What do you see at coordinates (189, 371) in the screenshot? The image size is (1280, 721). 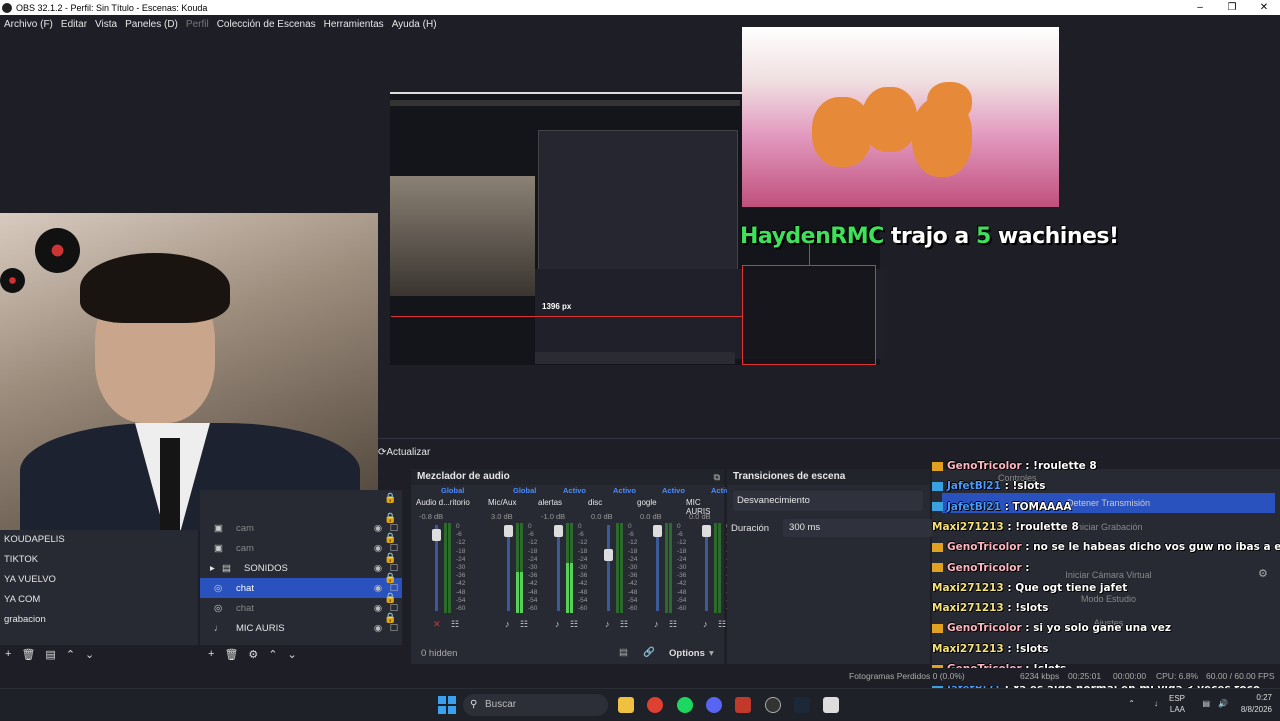 I see `webcam-source` at bounding box center [189, 371].